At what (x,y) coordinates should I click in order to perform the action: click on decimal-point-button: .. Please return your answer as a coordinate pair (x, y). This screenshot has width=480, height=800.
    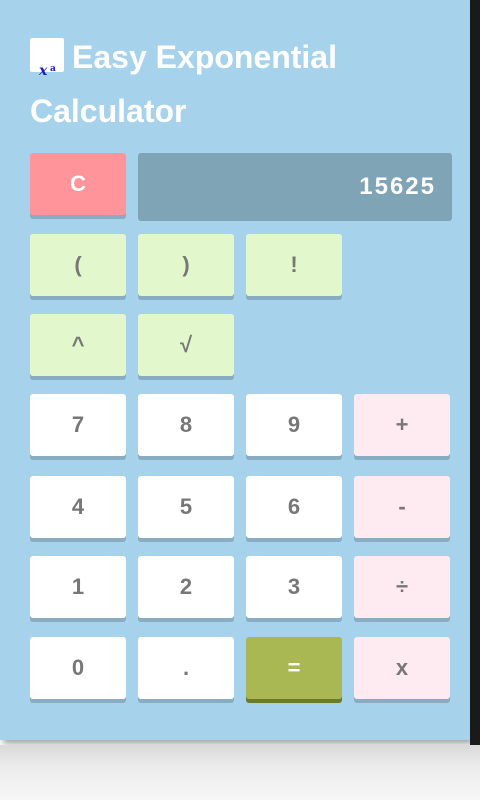
    Looking at the image, I should click on (186, 668).